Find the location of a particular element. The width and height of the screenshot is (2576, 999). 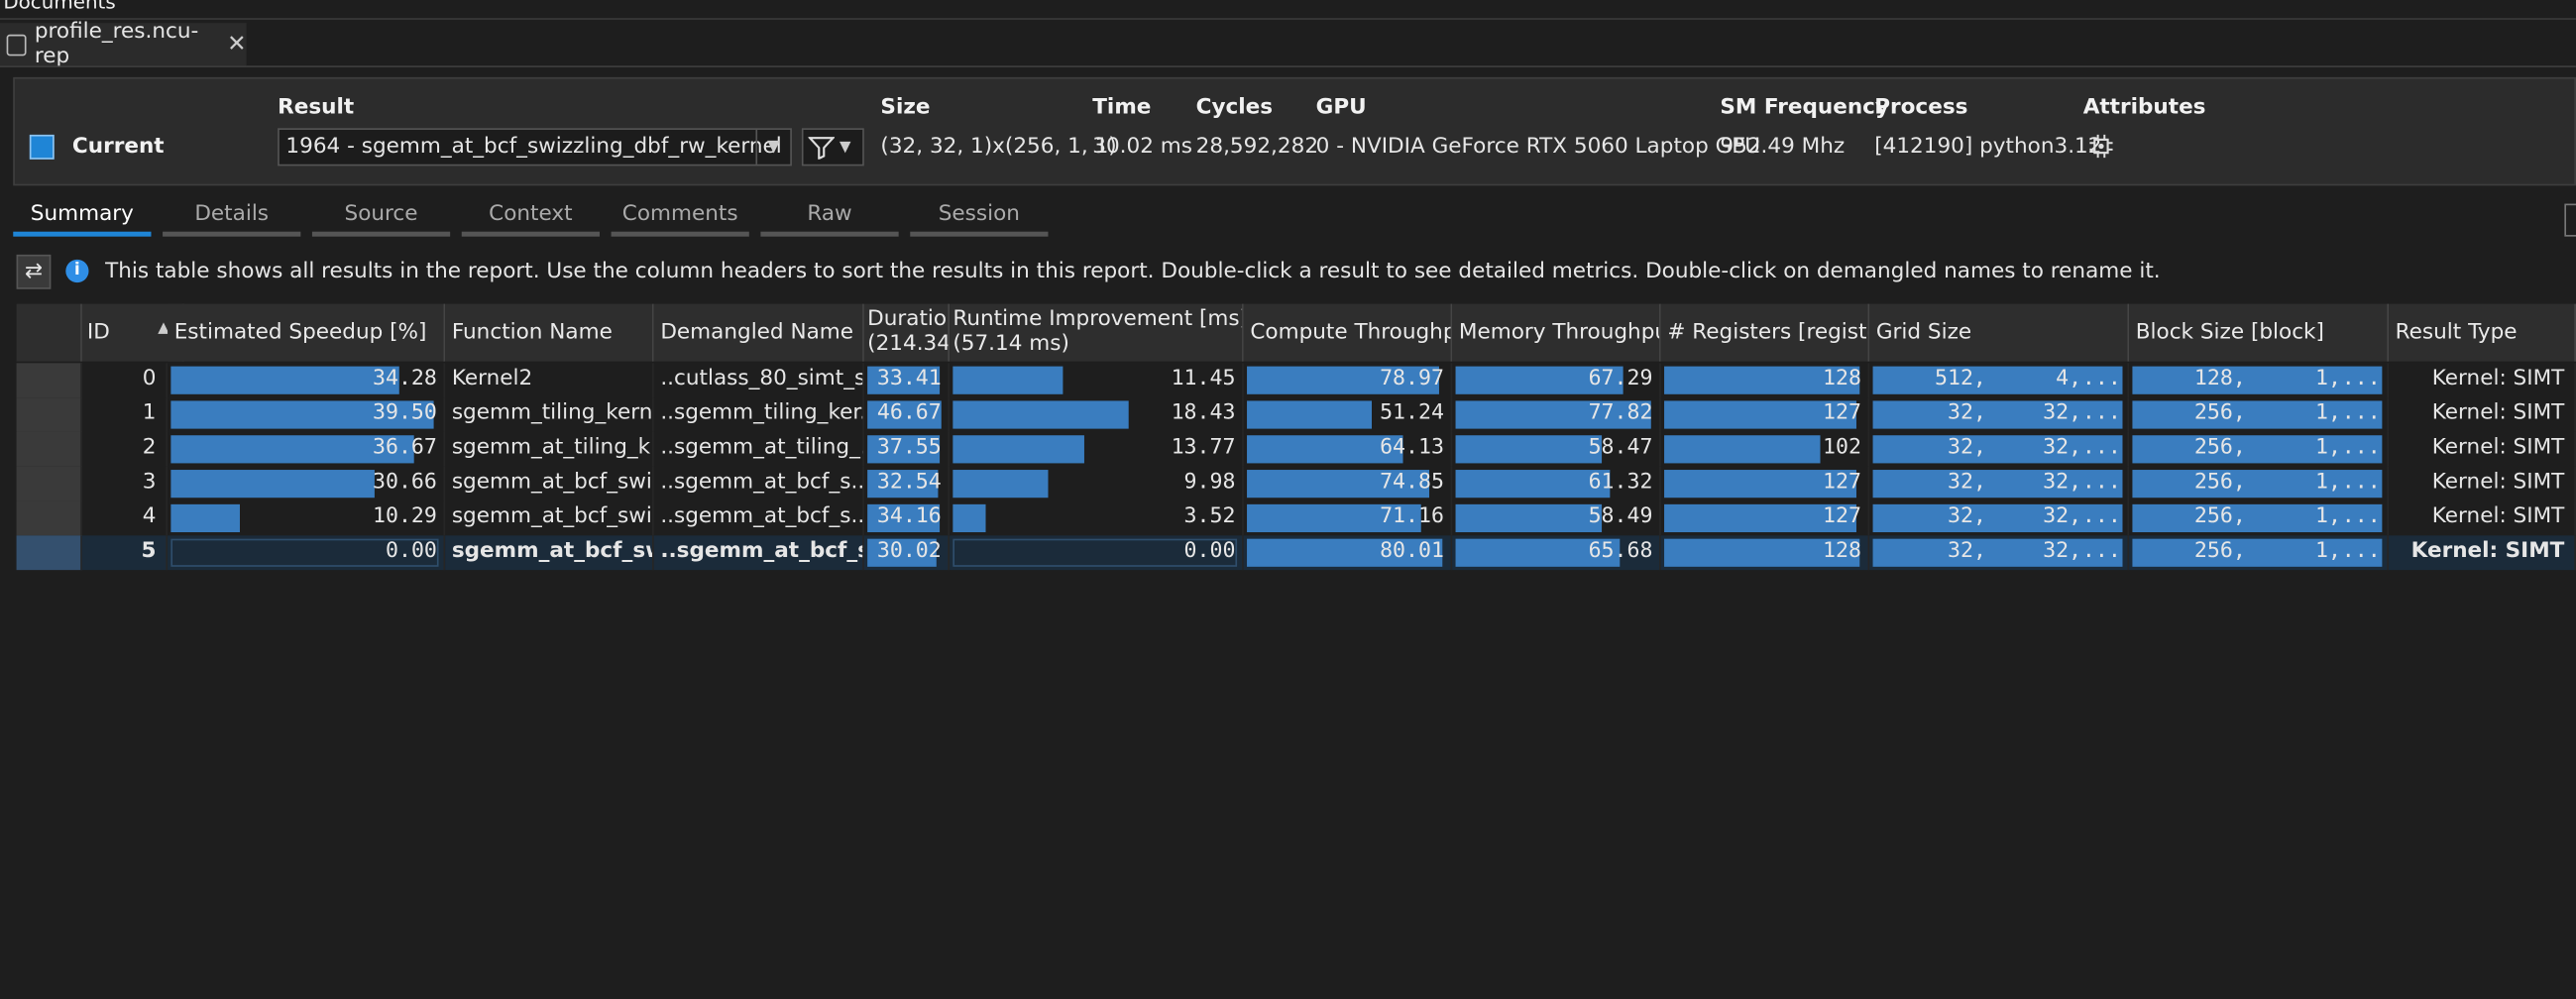

divider is located at coordinates (1288, 19).